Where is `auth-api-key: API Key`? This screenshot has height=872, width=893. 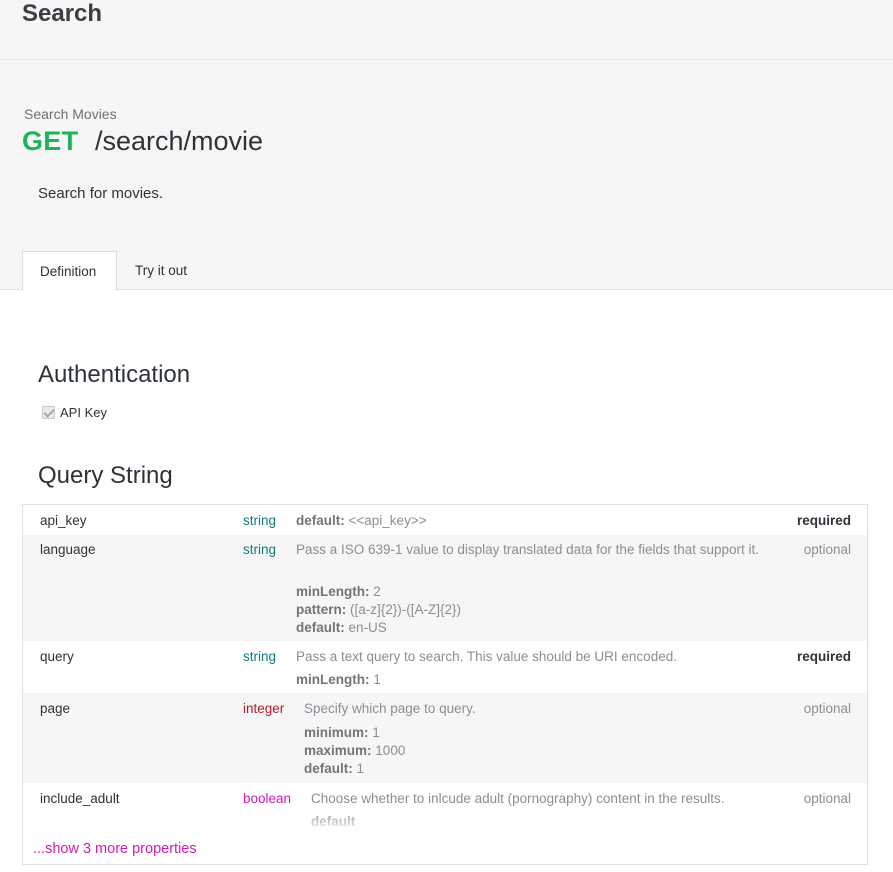
auth-api-key: API Key is located at coordinates (74, 412).